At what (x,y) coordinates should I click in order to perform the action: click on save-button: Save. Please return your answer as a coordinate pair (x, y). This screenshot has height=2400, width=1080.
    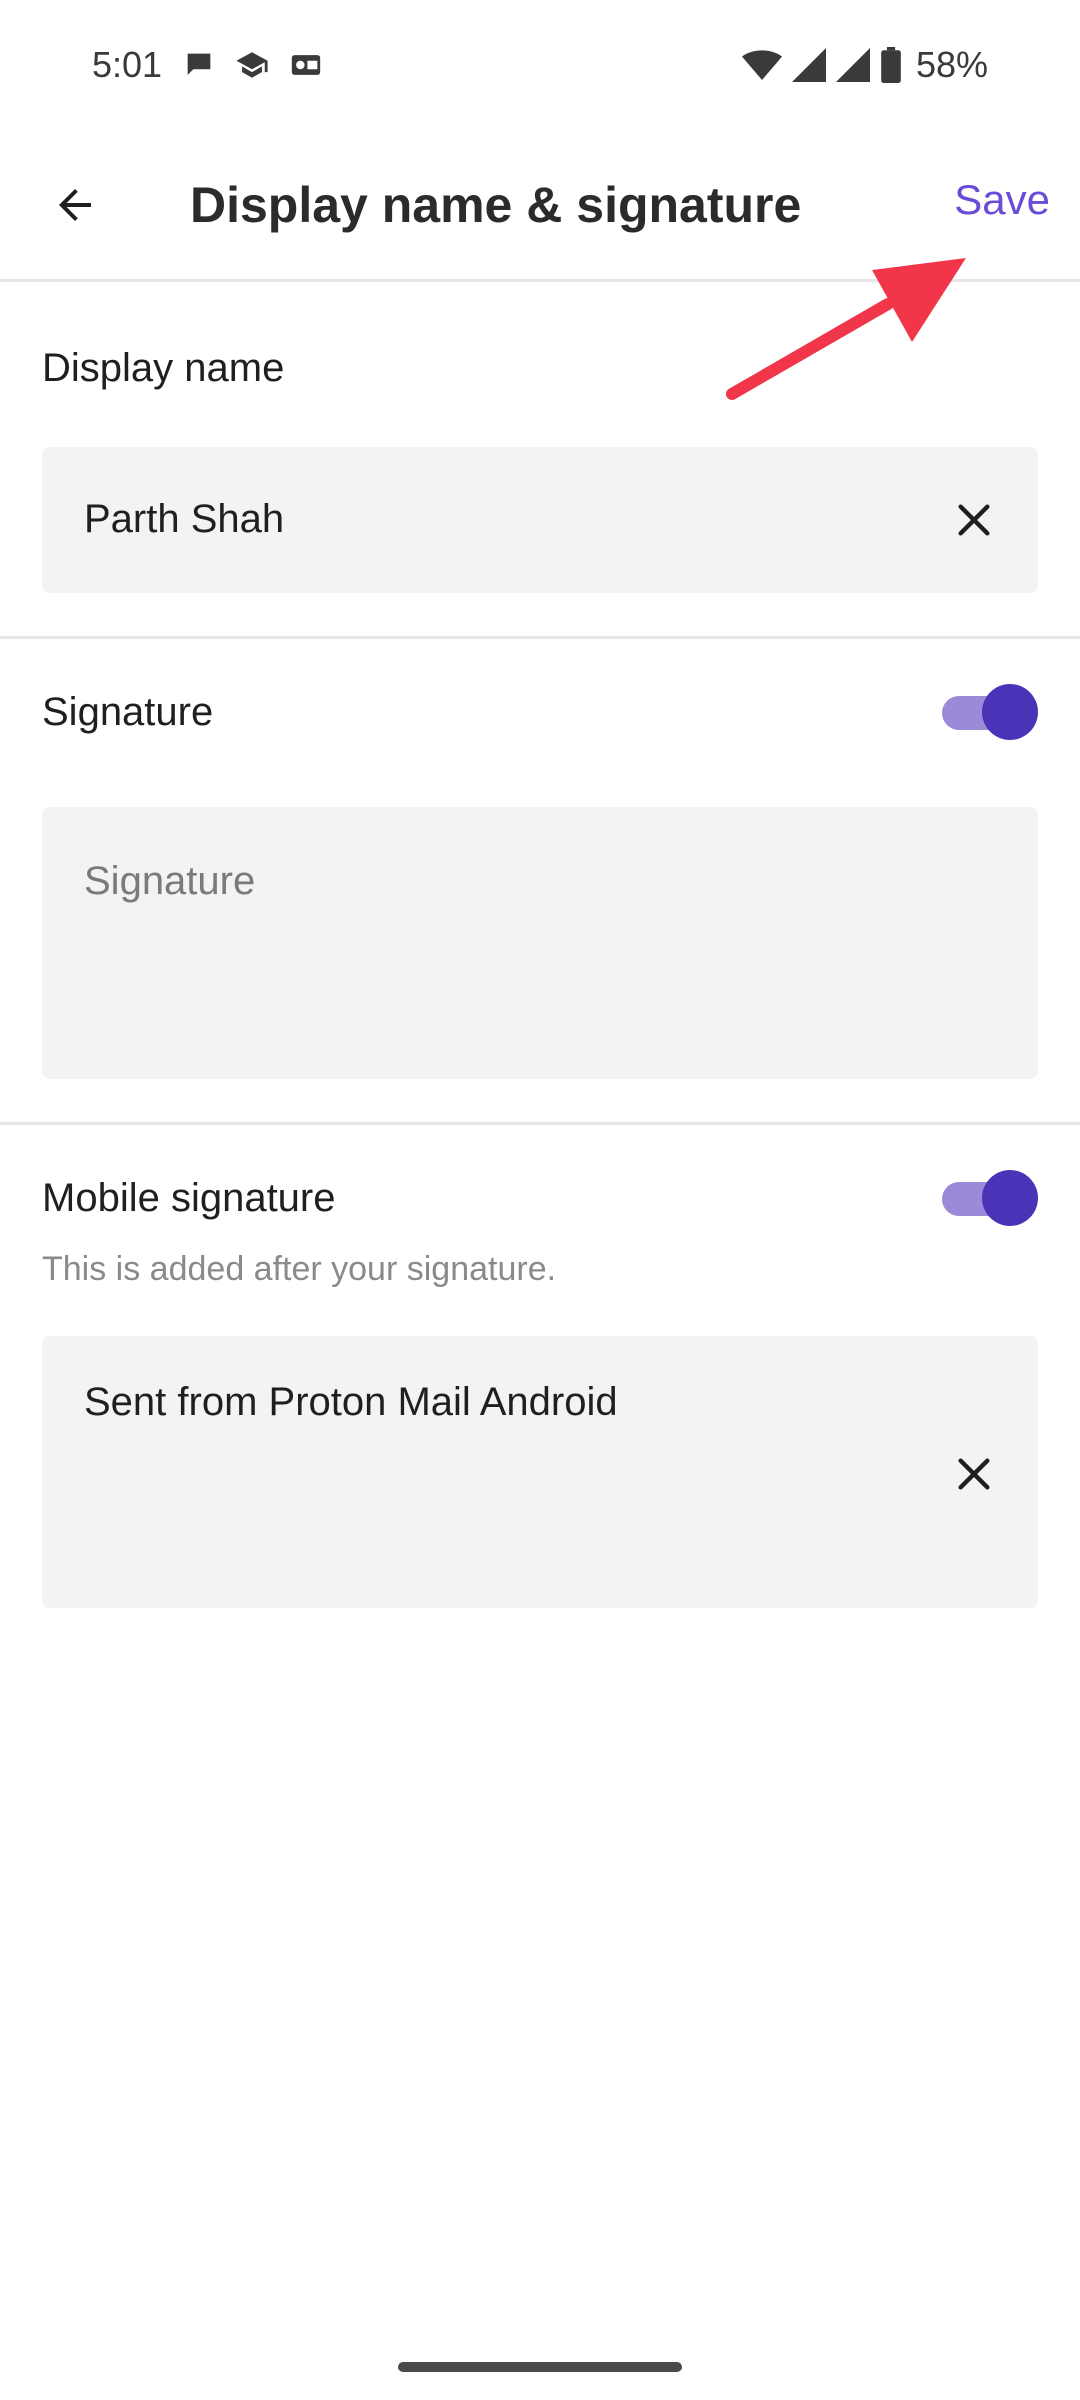
    Looking at the image, I should click on (1002, 200).